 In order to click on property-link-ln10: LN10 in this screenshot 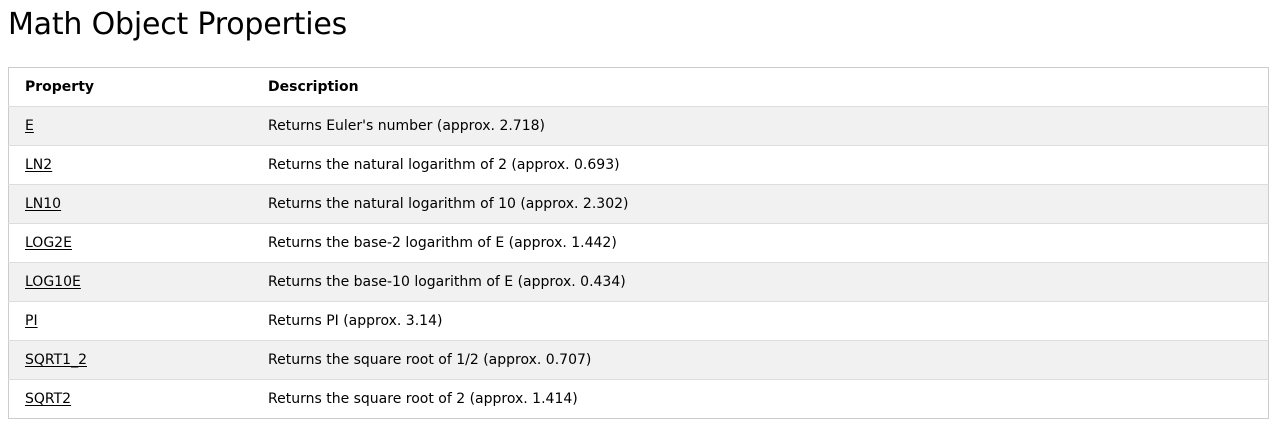, I will do `click(43, 204)`.